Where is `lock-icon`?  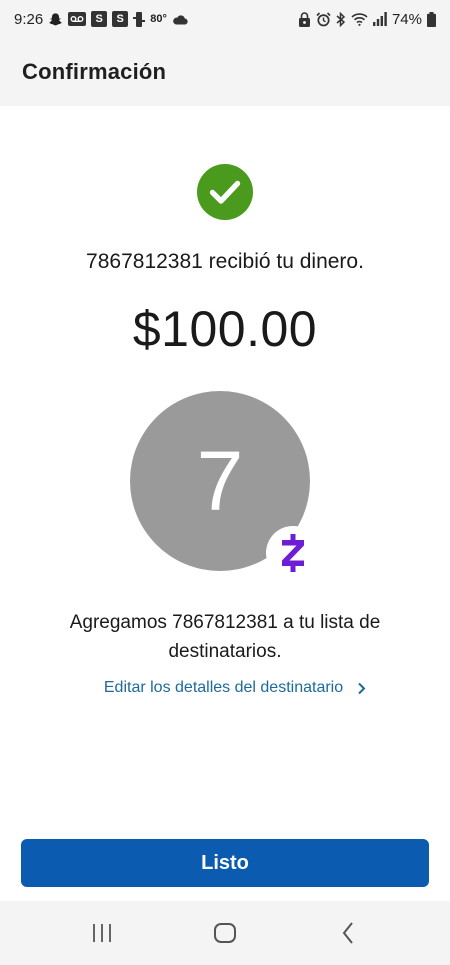
lock-icon is located at coordinates (304, 19).